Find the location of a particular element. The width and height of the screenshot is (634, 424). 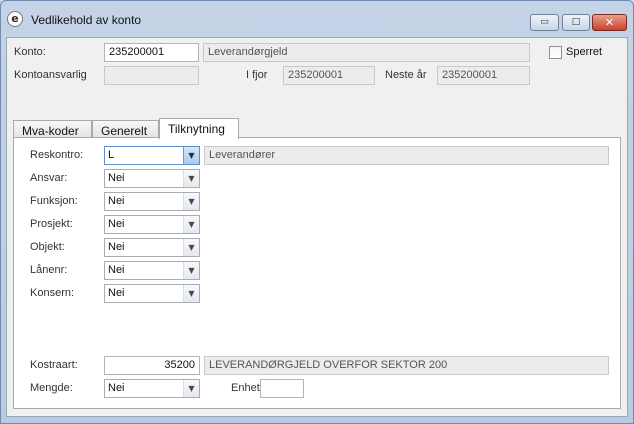

close-button: ✕ is located at coordinates (609, 22).